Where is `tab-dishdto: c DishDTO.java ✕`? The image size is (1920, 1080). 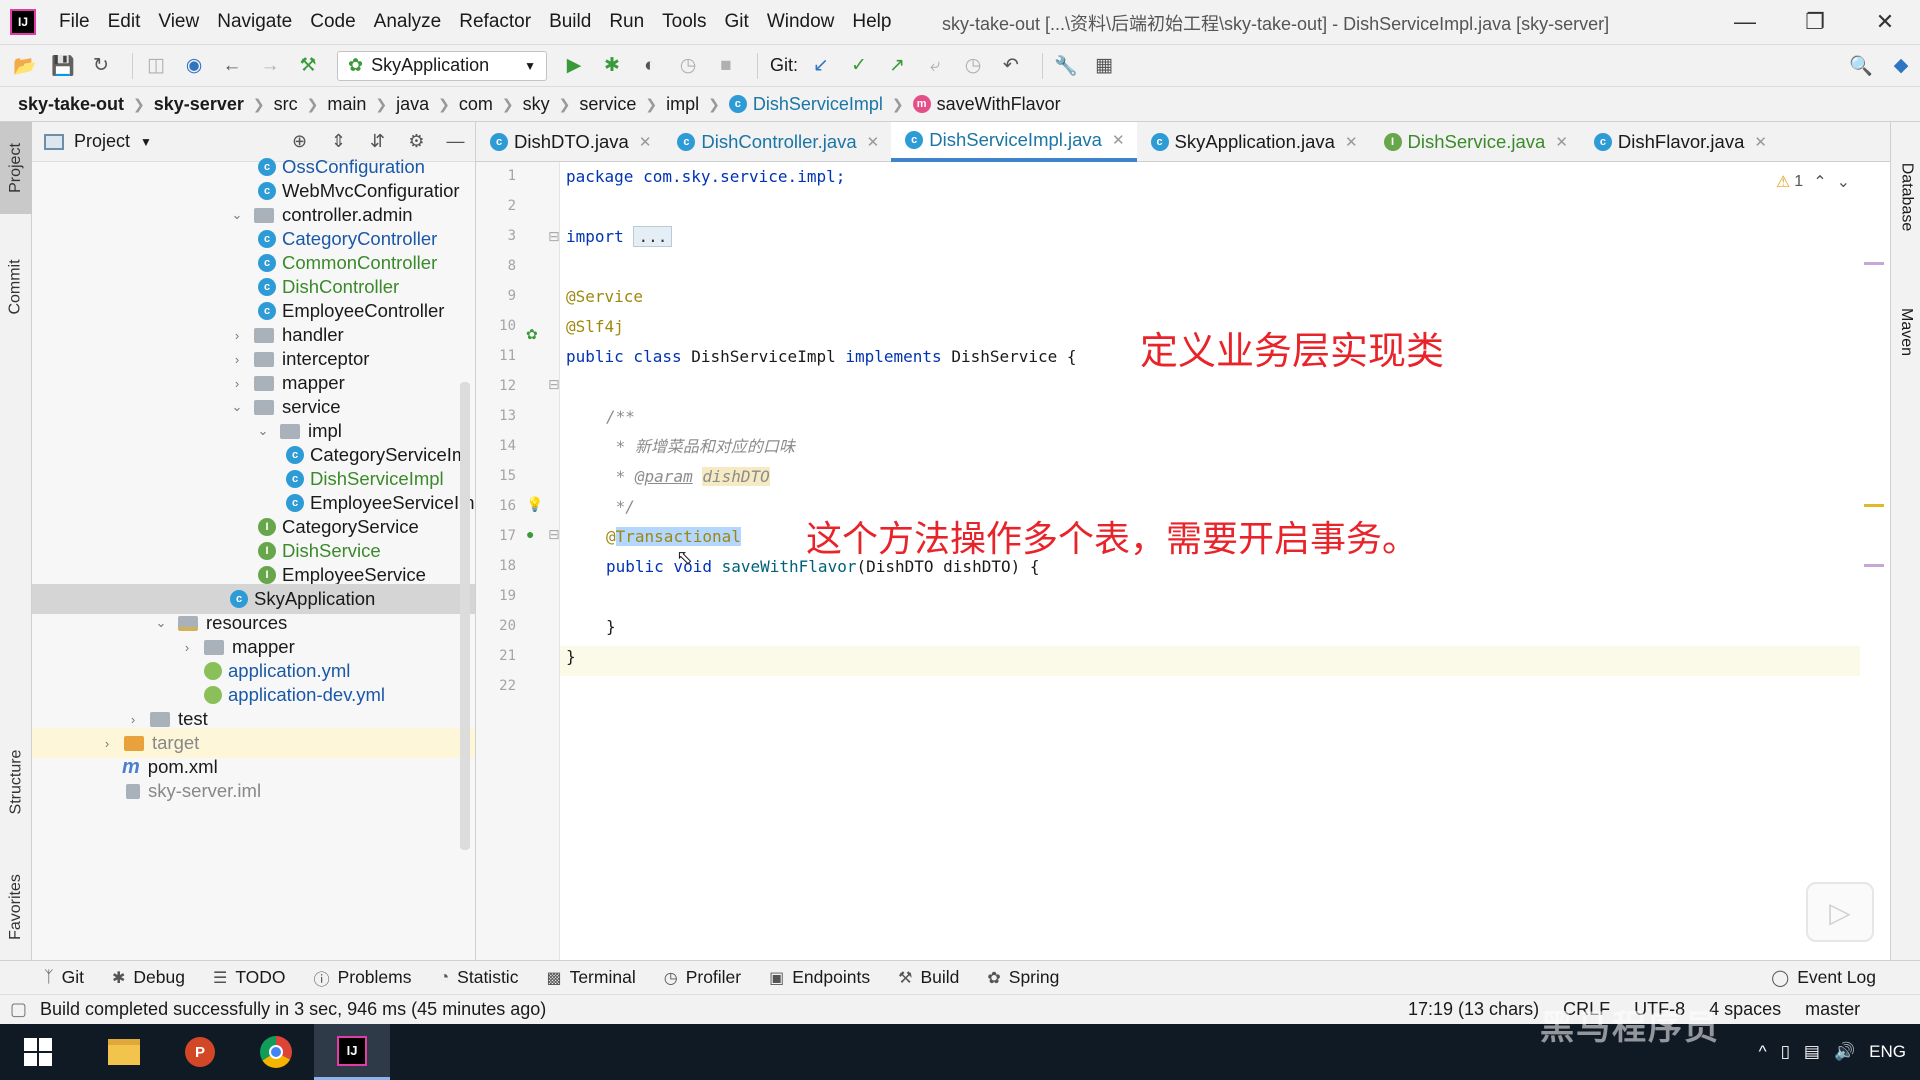 tab-dishdto: c DishDTO.java ✕ is located at coordinates (569, 142).